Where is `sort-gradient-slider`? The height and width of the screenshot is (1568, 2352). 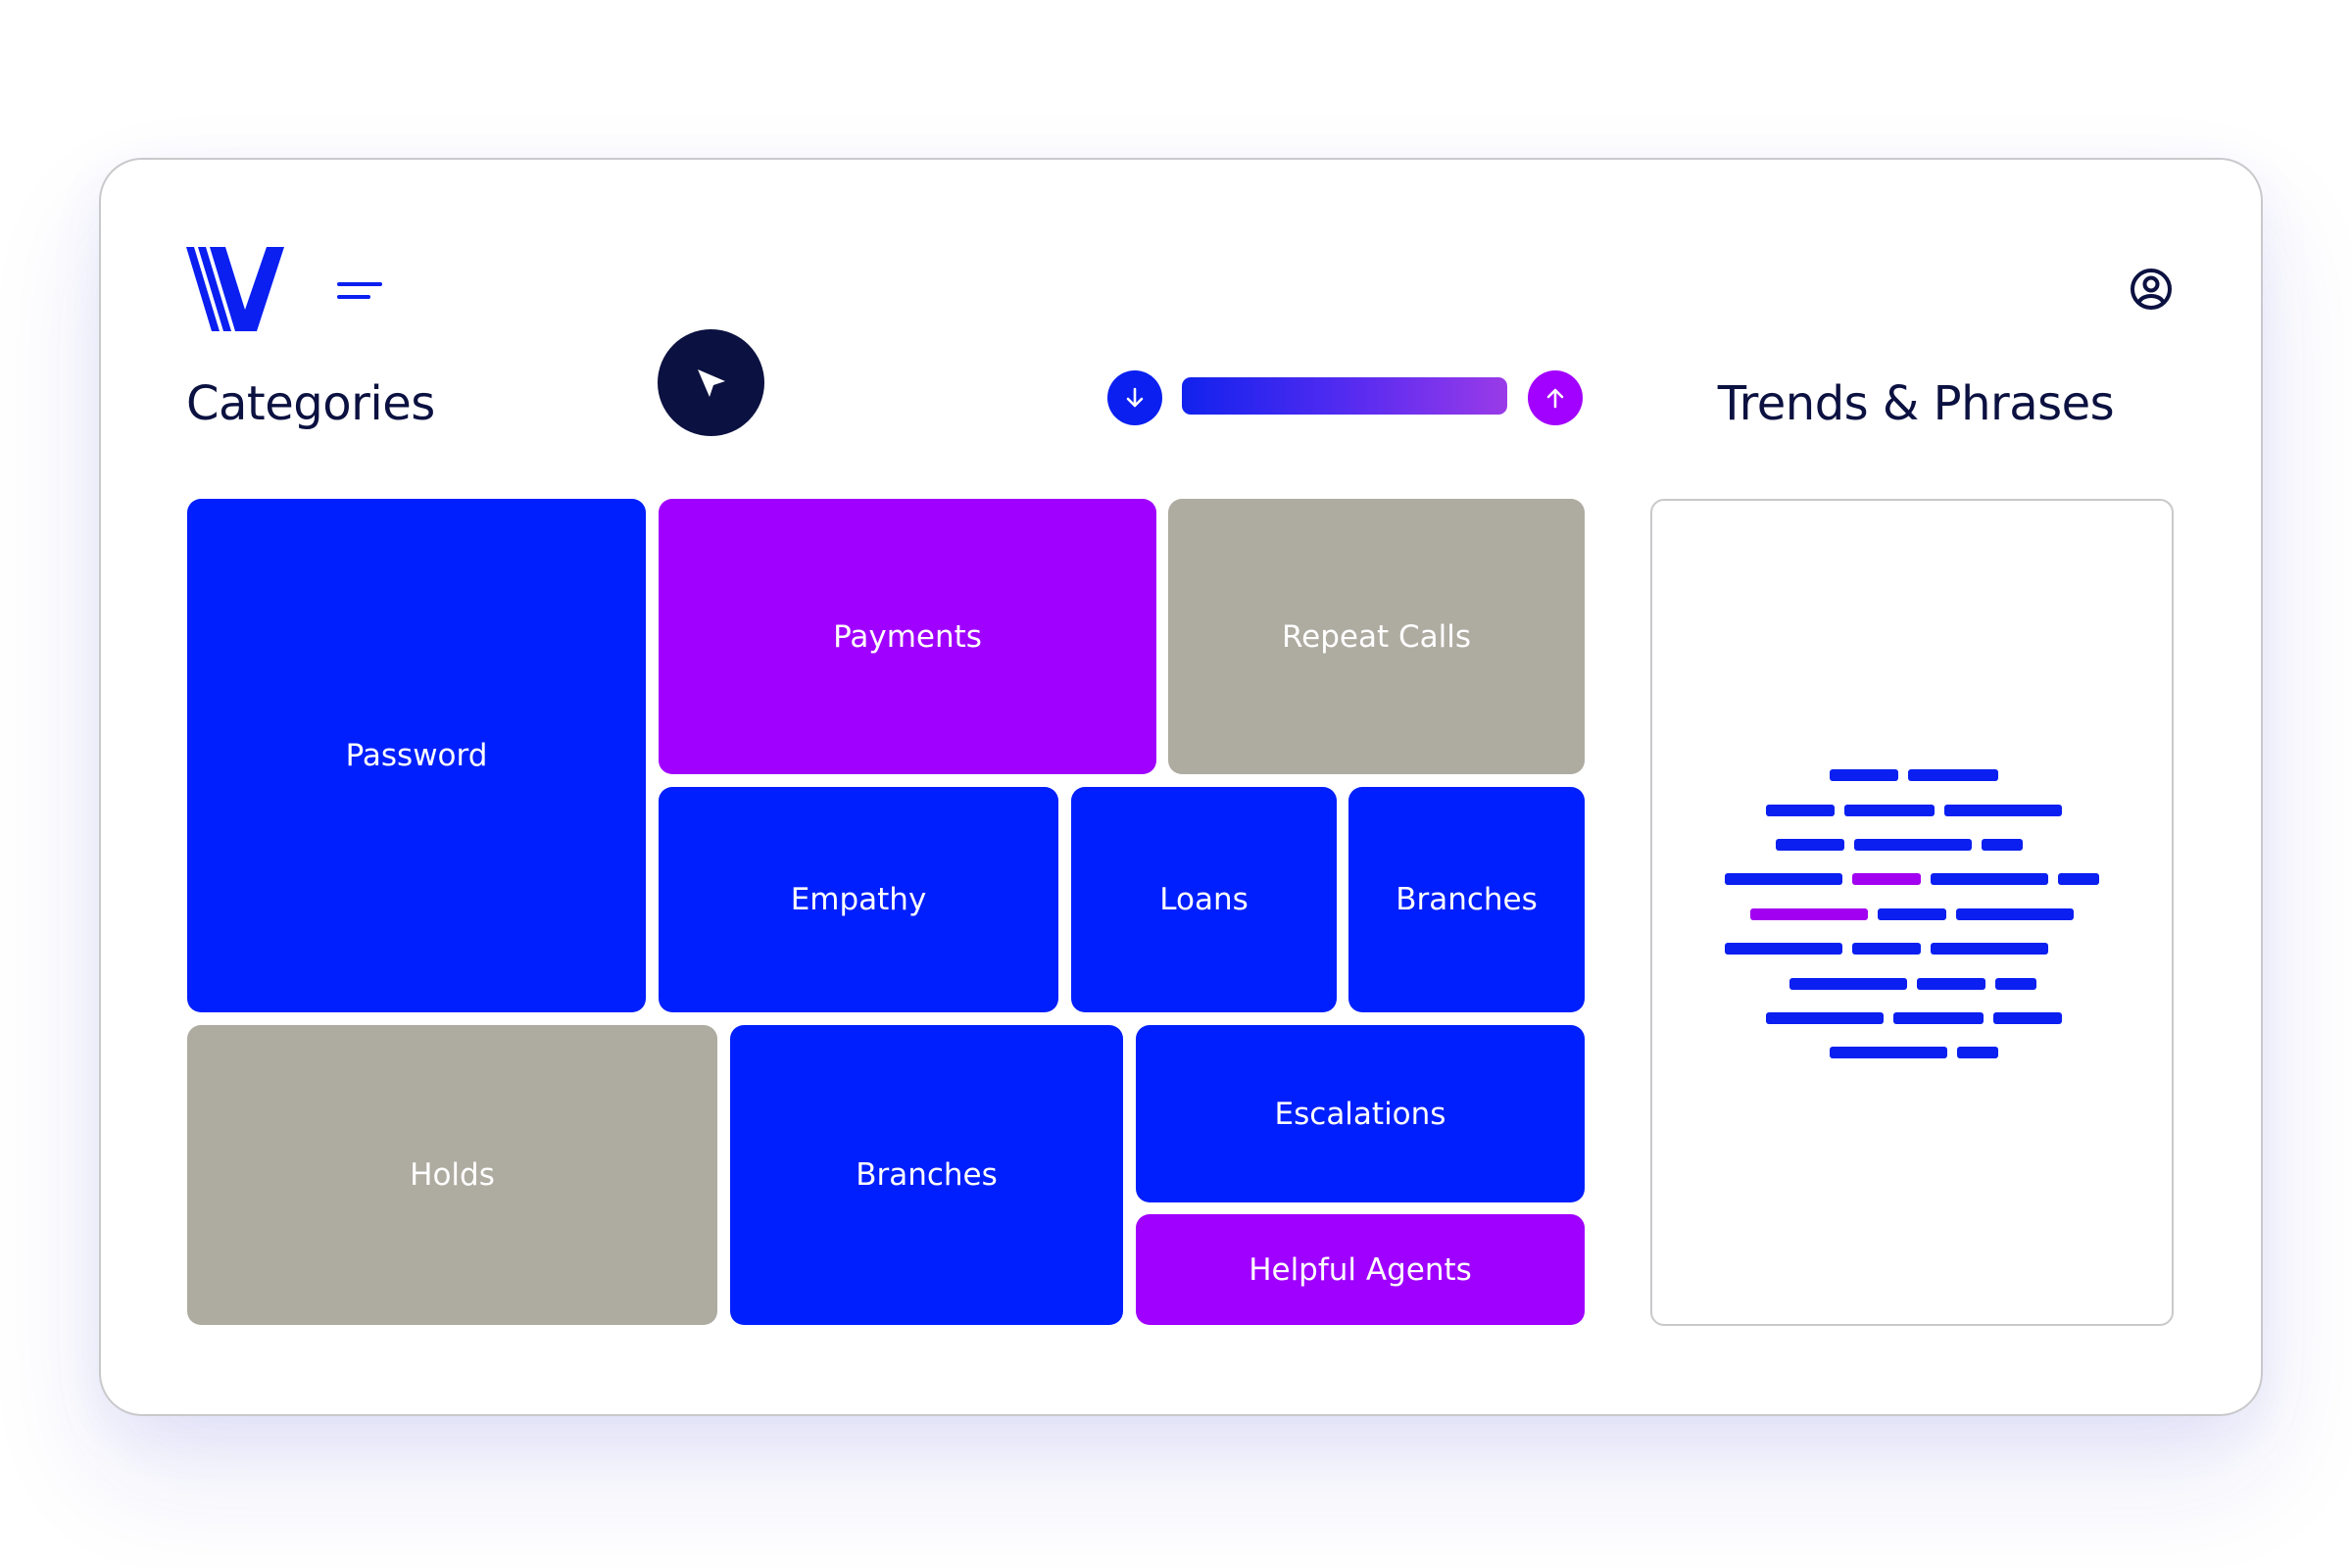
sort-gradient-slider is located at coordinates (1344, 396).